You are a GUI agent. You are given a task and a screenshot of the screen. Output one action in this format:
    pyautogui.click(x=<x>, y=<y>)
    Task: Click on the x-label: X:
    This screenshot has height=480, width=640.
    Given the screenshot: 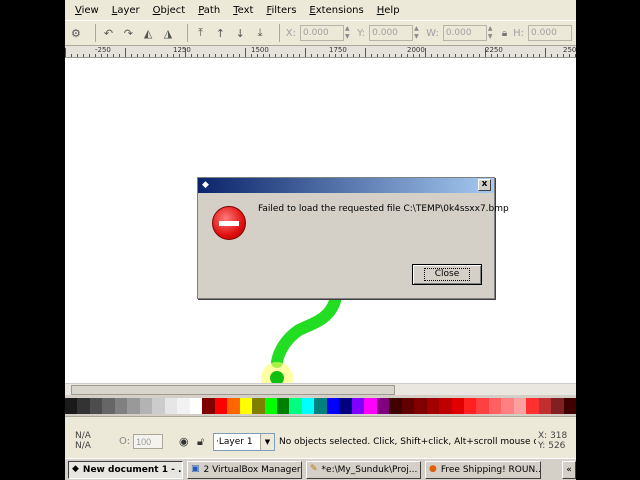 What is the action you would take?
    pyautogui.click(x=290, y=33)
    